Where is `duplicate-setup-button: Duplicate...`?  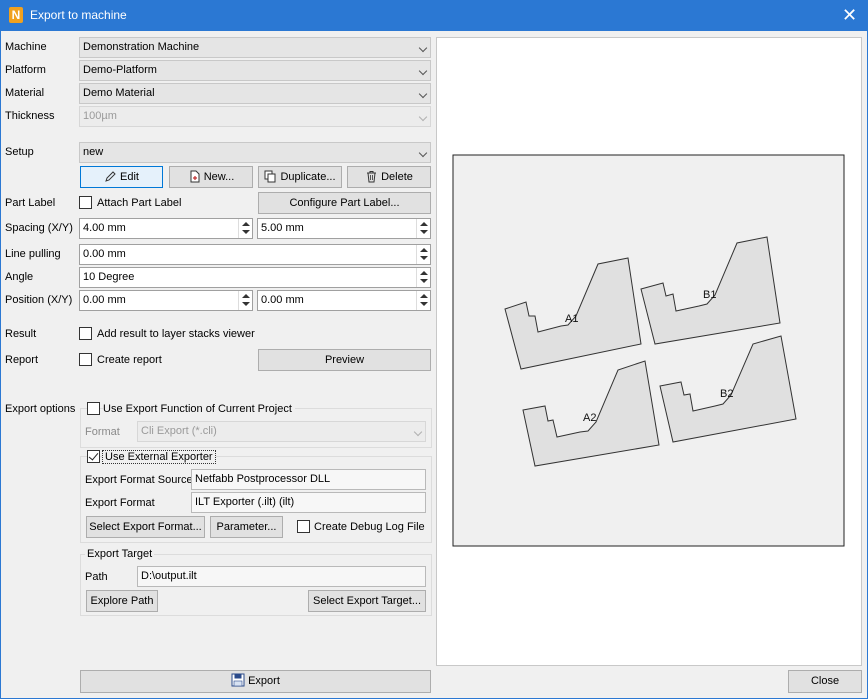 duplicate-setup-button: Duplicate... is located at coordinates (300, 177).